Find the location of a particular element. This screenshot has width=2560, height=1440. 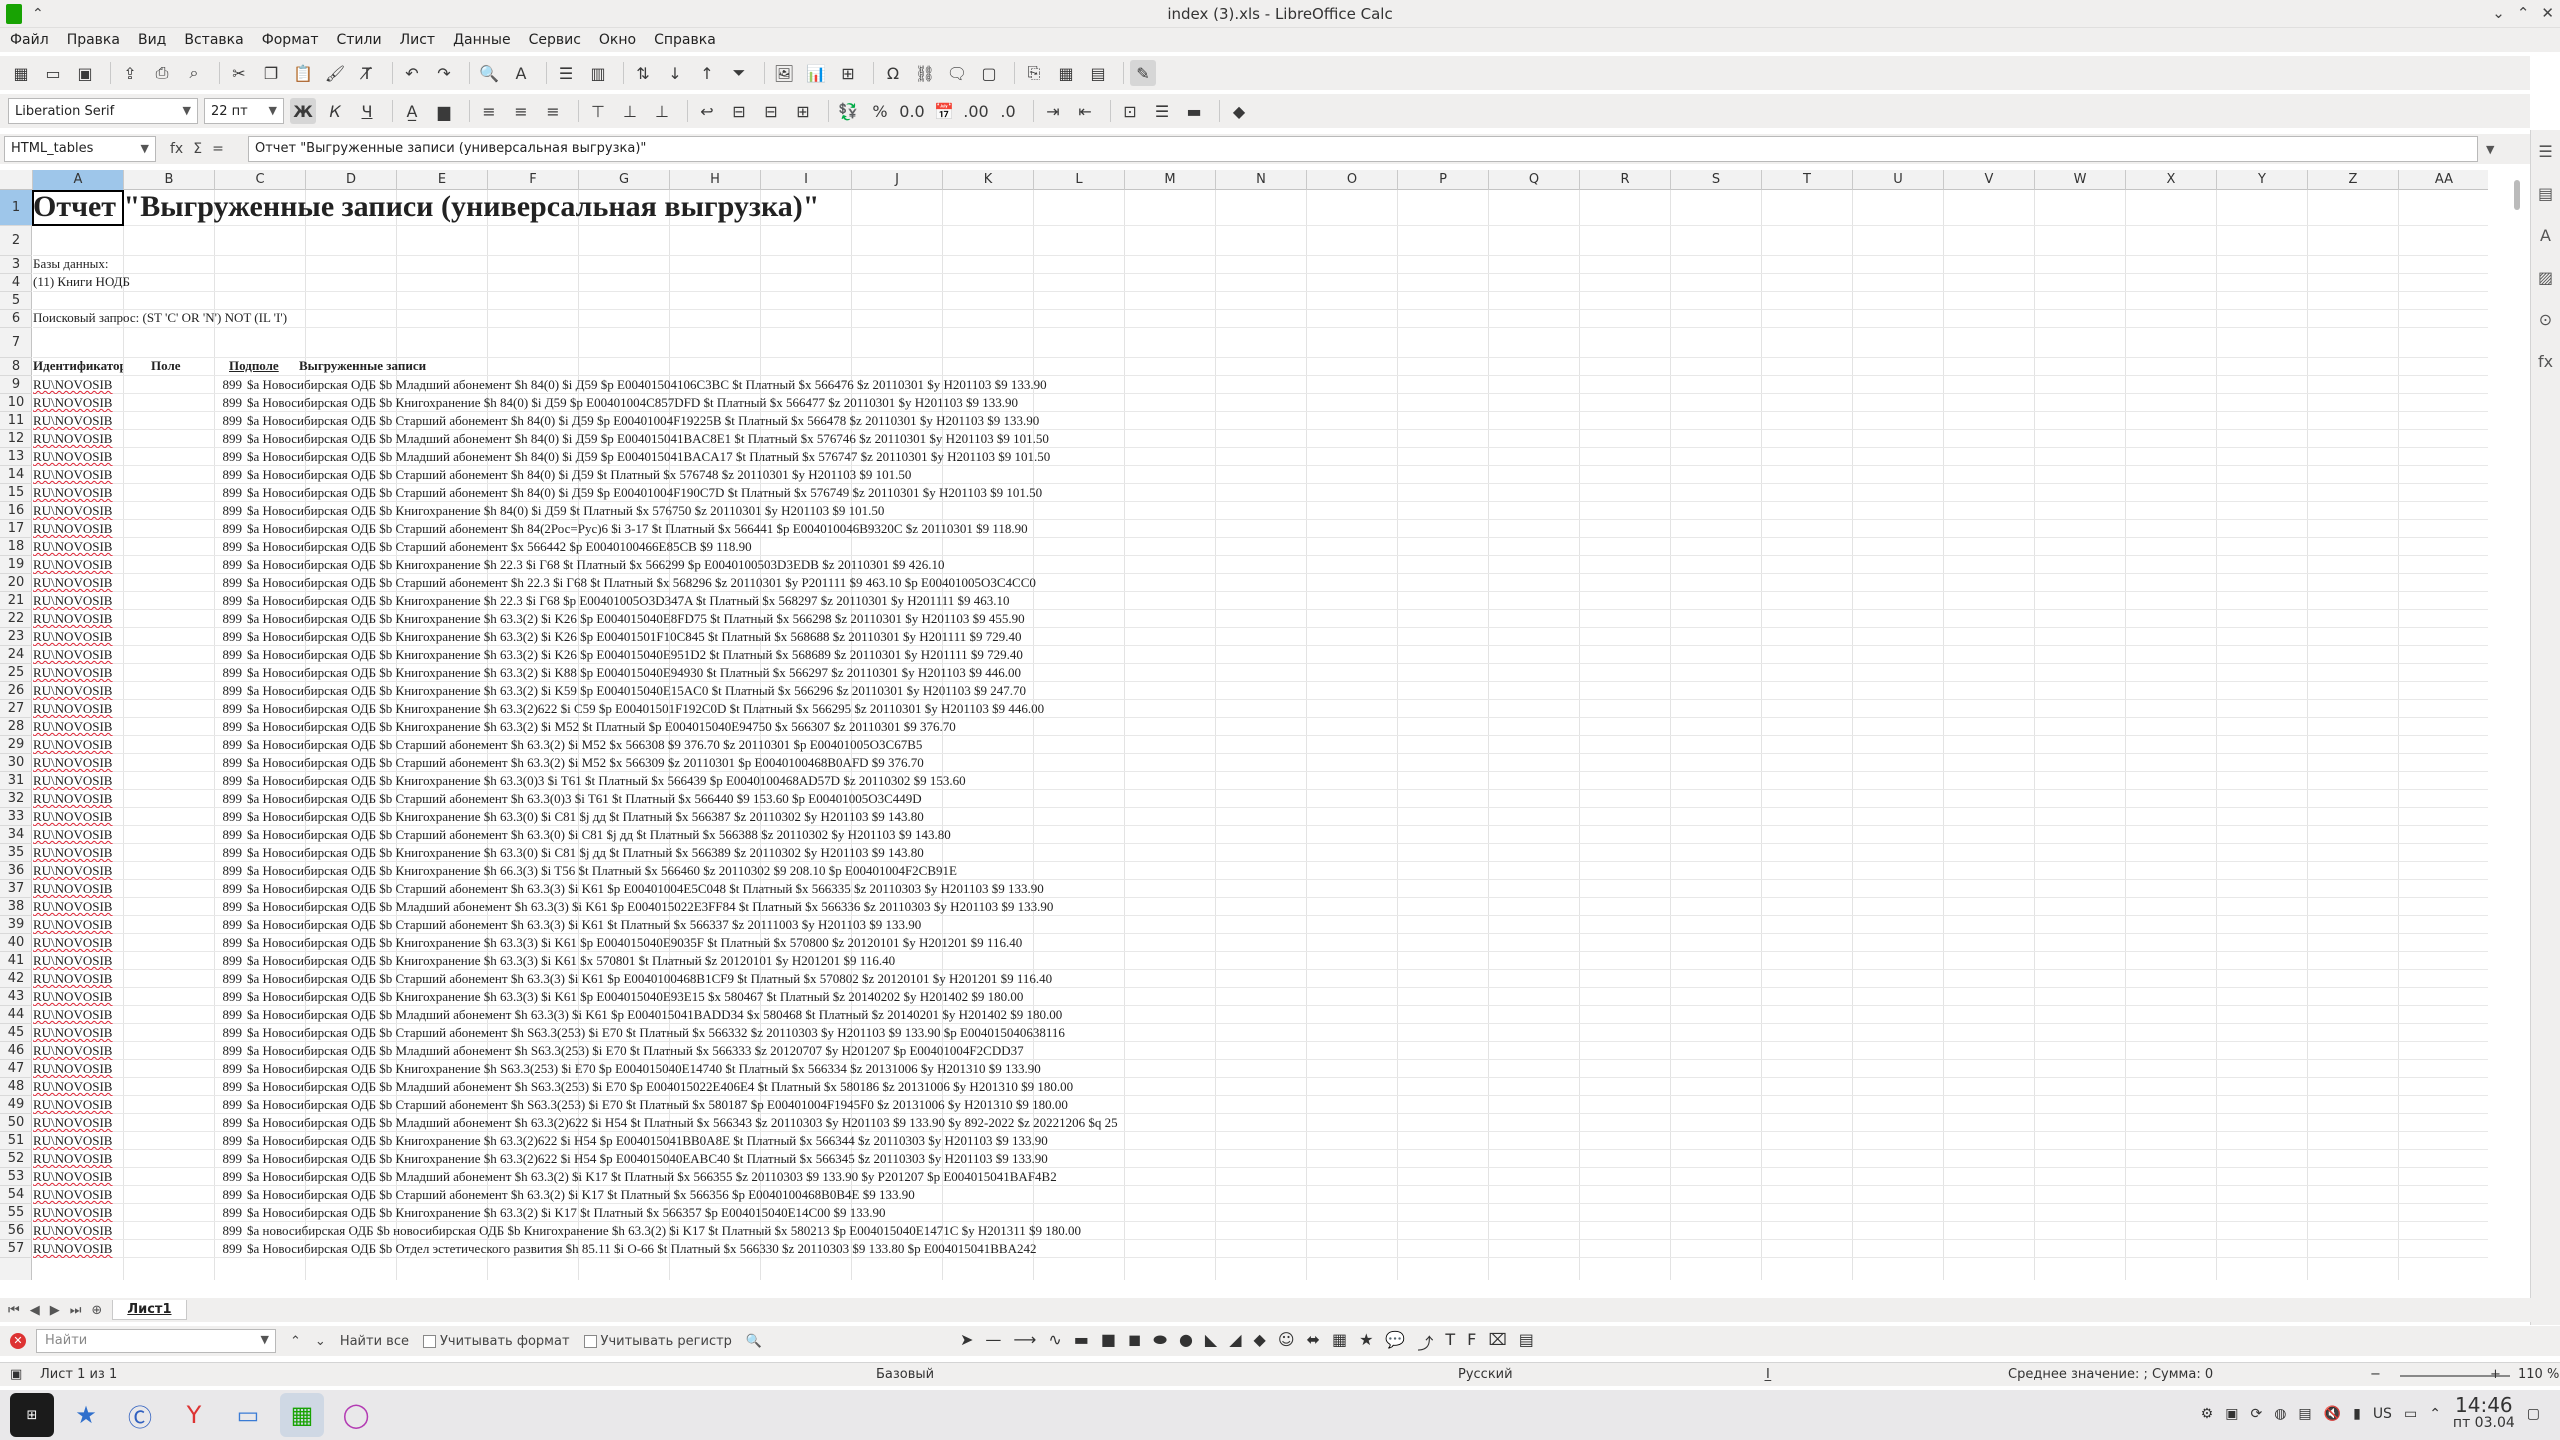

background-color-icon: ▆ is located at coordinates (444, 111).